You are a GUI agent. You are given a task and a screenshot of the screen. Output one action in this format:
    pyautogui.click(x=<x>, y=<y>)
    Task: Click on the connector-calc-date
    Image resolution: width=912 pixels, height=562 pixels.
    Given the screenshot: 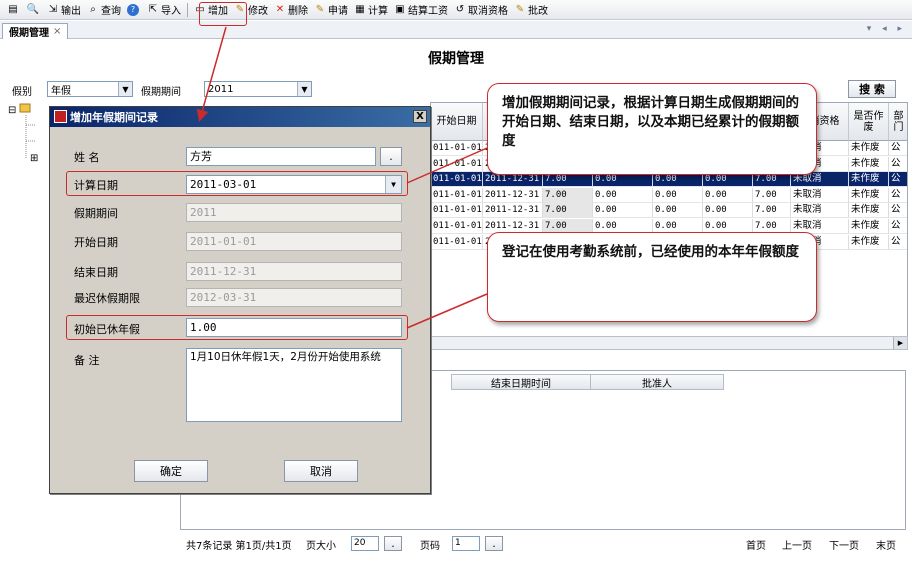 What is the action you would take?
    pyautogui.click(x=447, y=165)
    